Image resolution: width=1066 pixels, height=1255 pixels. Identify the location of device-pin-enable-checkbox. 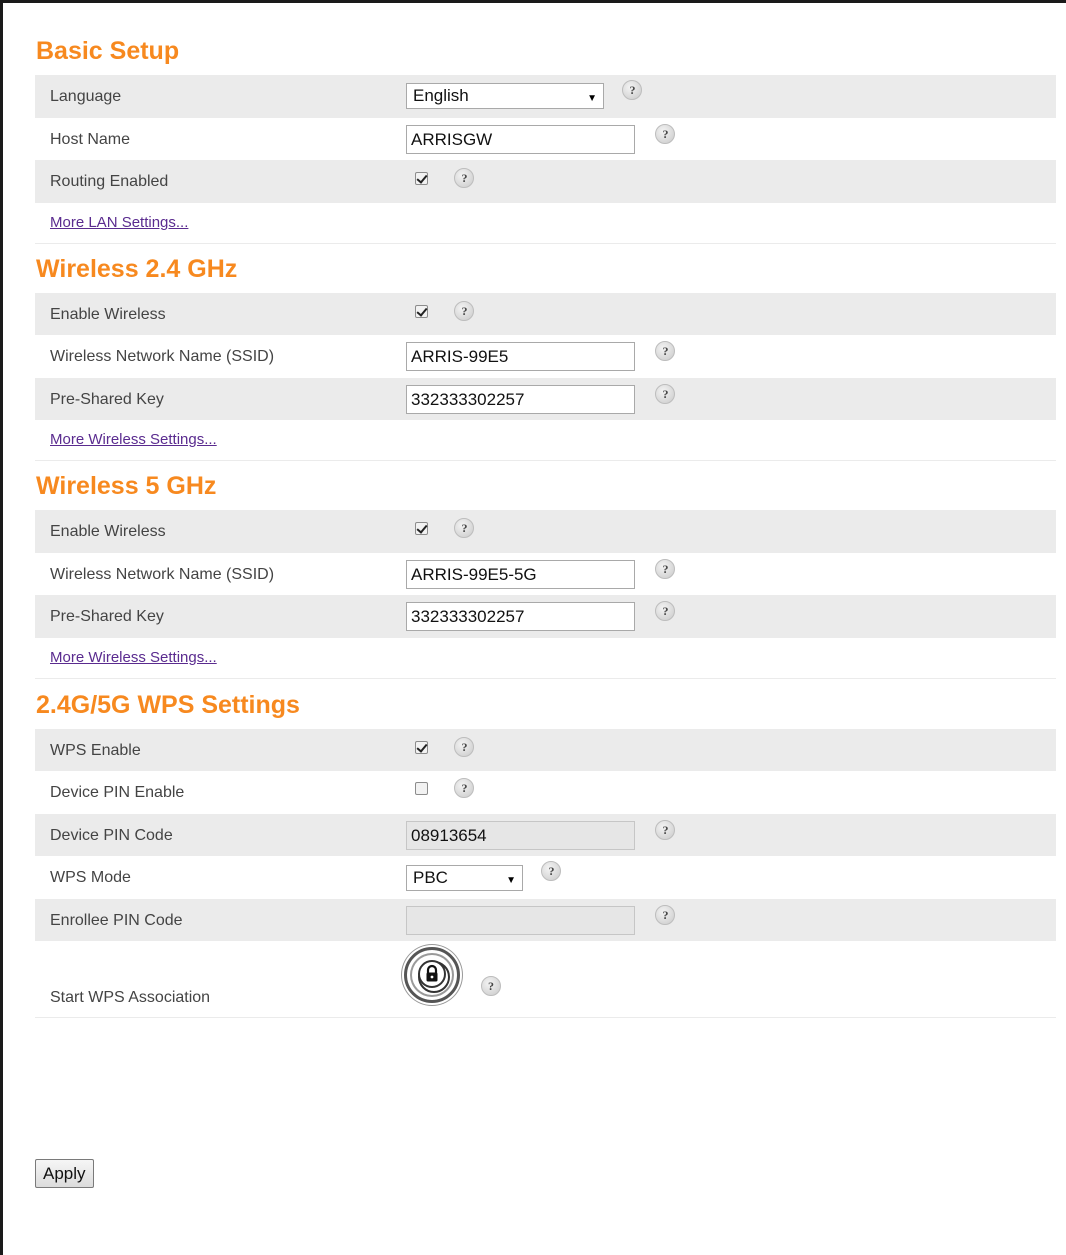
(421, 788).